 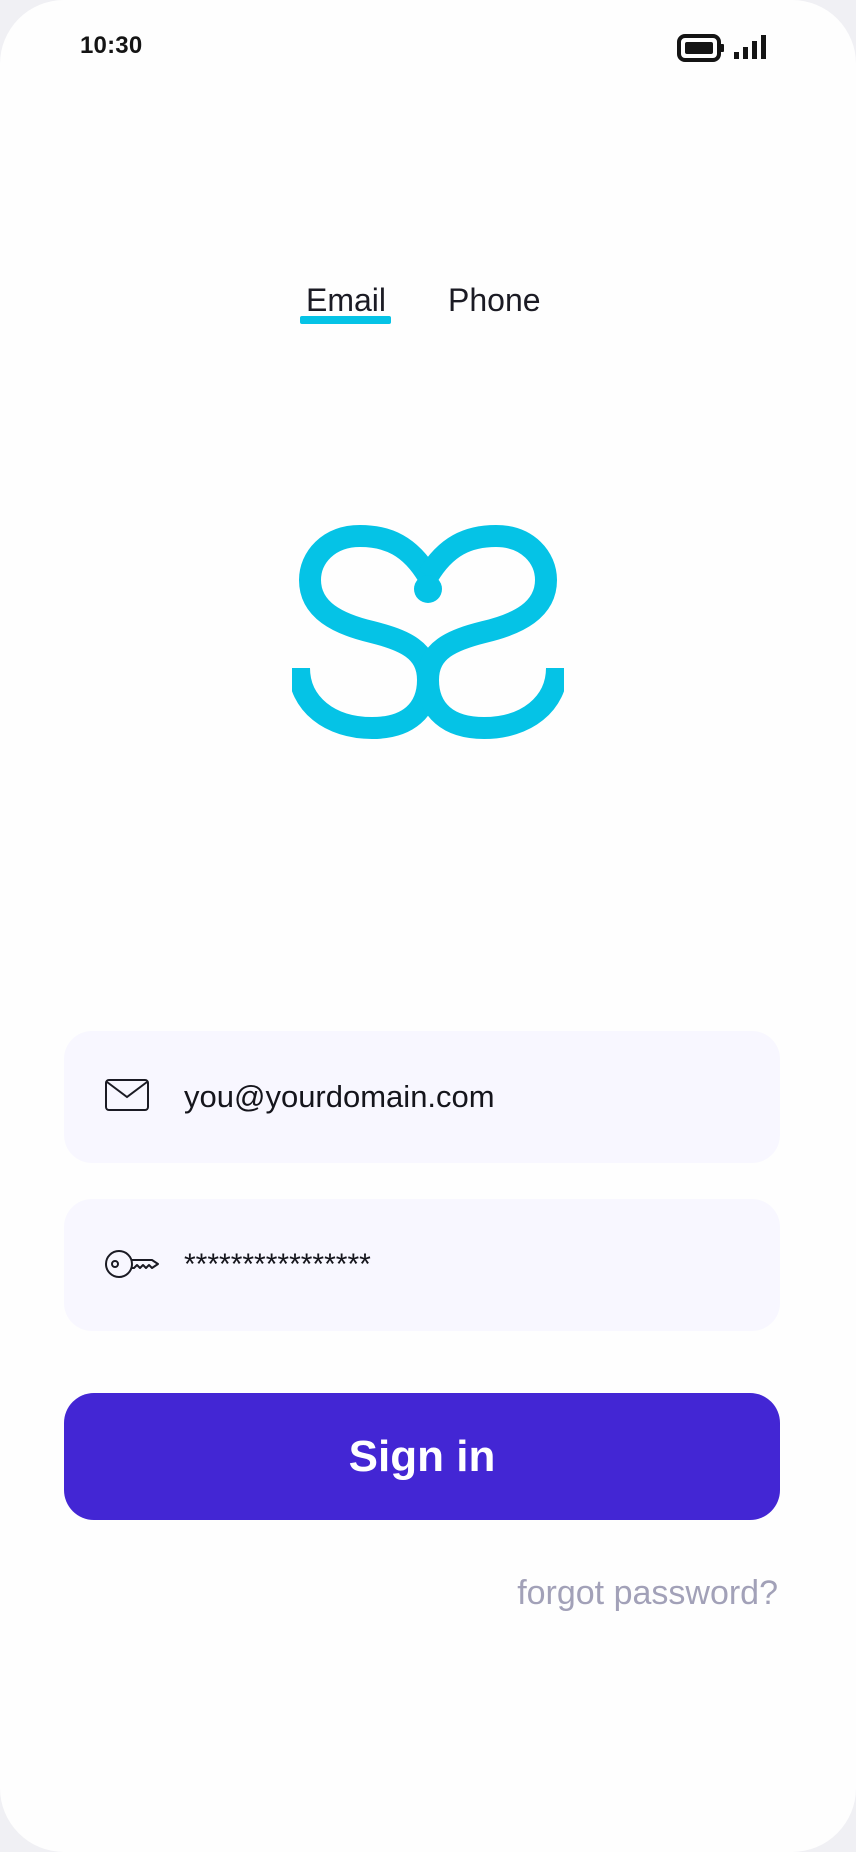 I want to click on active-tab-indicator, so click(x=345, y=320).